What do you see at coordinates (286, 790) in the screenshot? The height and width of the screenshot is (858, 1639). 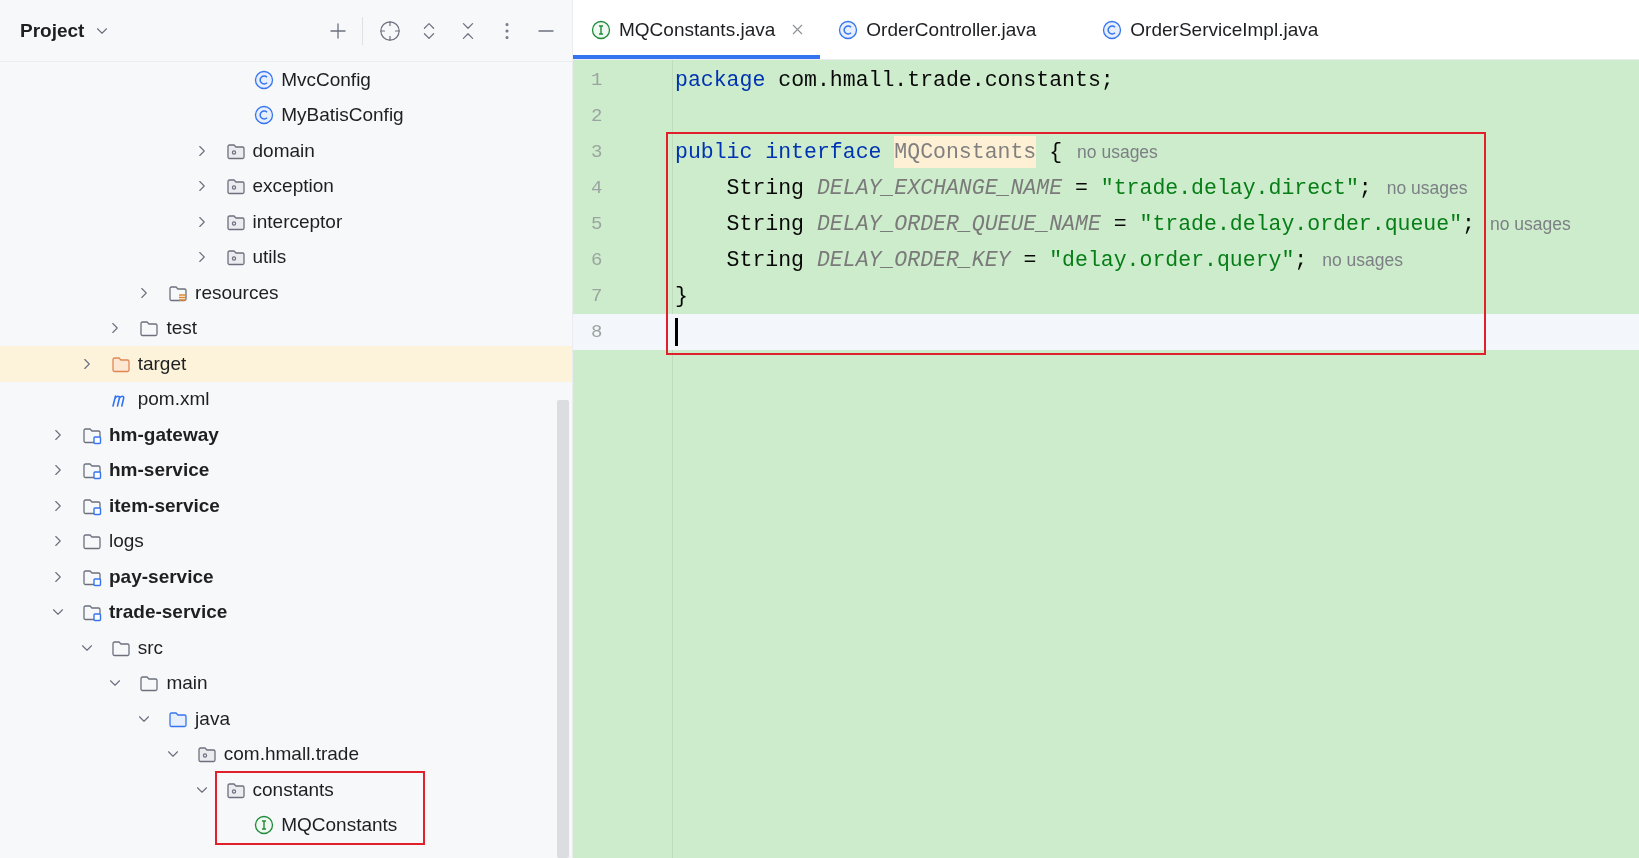 I see `tree-item: constants` at bounding box center [286, 790].